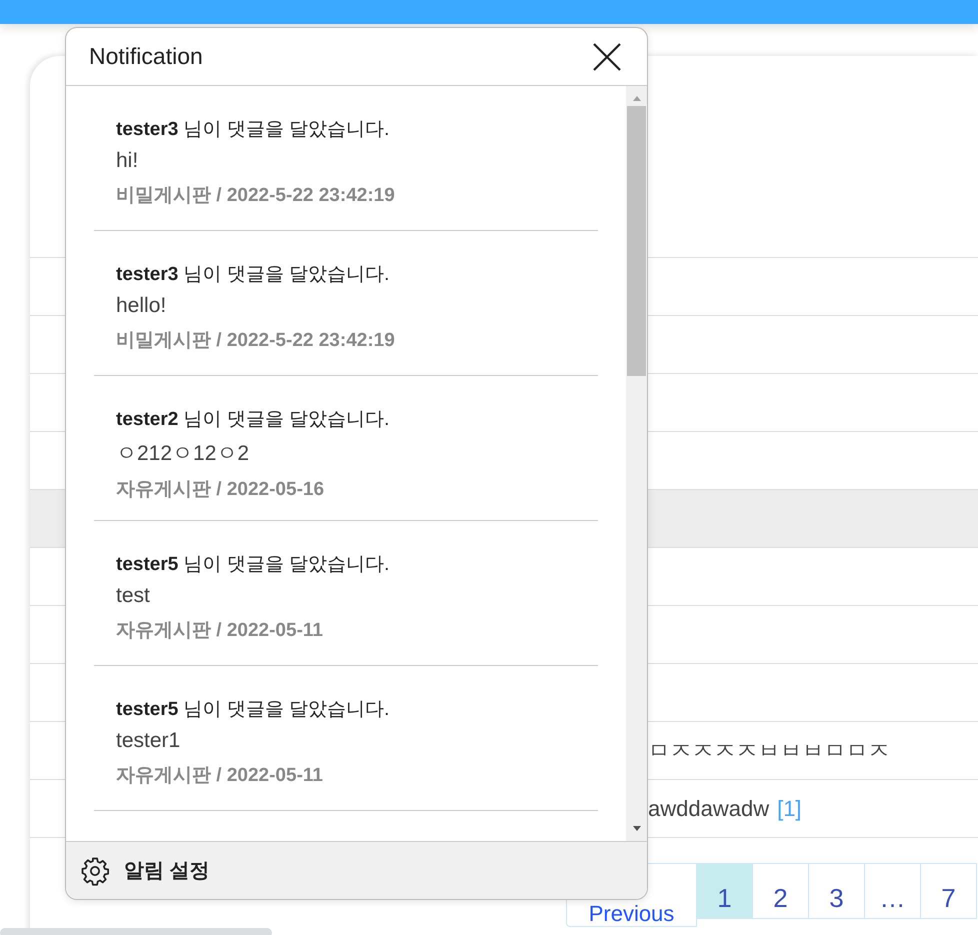 The image size is (978, 935). Describe the element at coordinates (149, 741) in the screenshot. I see `comment-text: tester1` at that location.